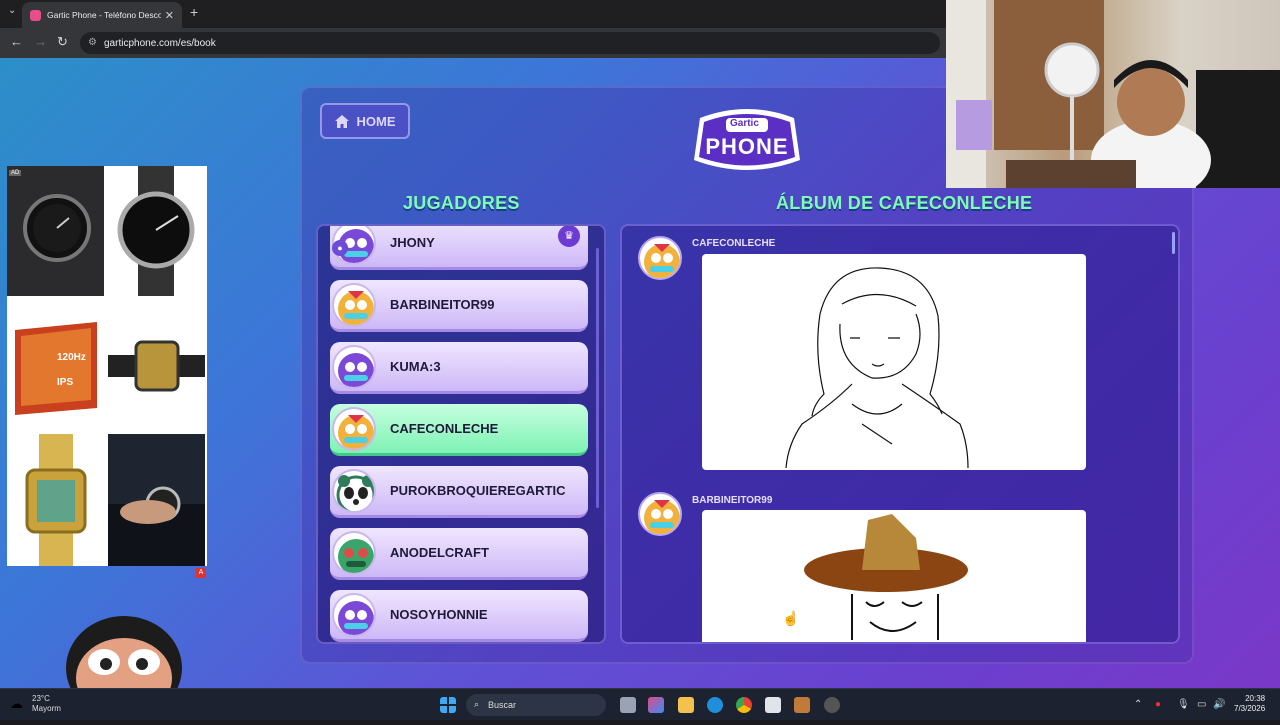  I want to click on player-name: KUMA:3, so click(415, 366).